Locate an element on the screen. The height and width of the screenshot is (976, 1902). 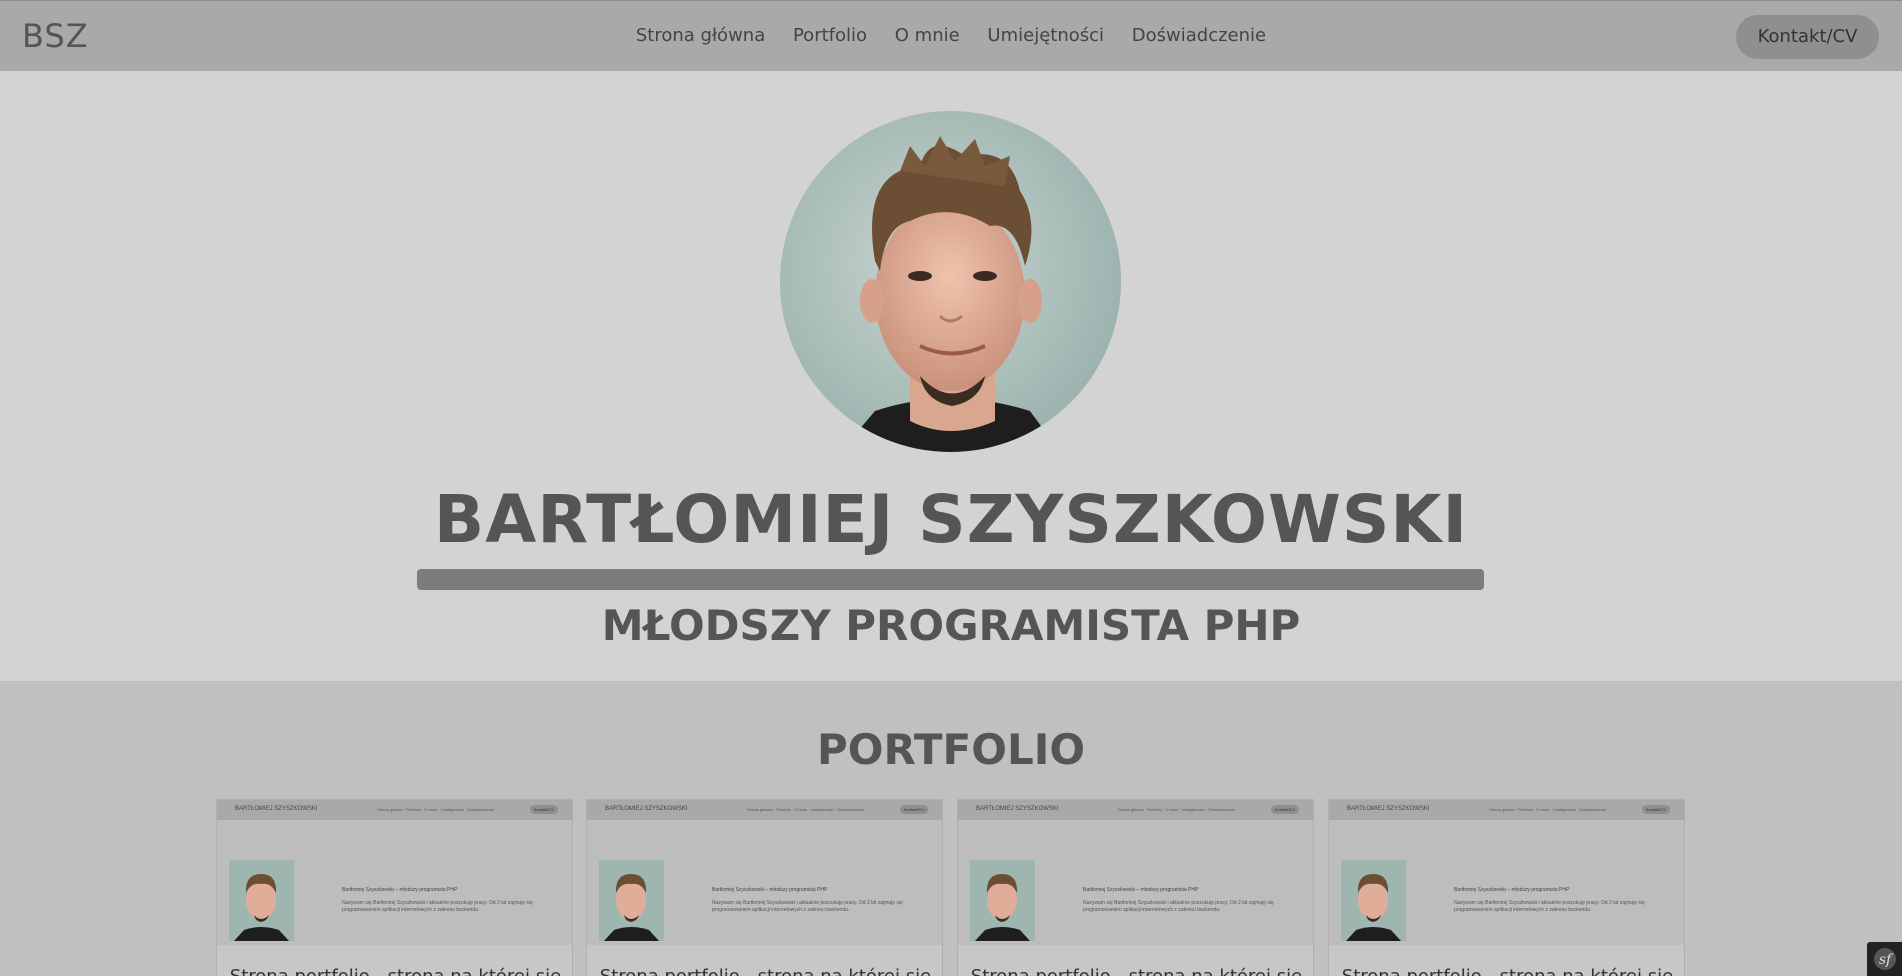
hero-job-title: MŁODSZY PROGRAMISTA PHP is located at coordinates (951, 625).